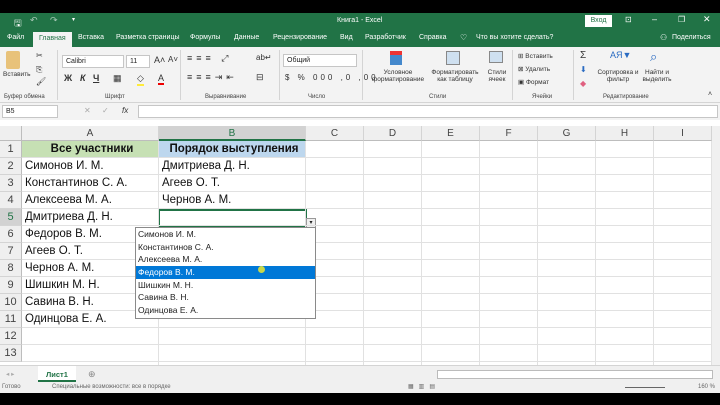 The image size is (720, 405). Describe the element at coordinates (396, 58) in the screenshot. I see `conditional-format-icon` at that location.